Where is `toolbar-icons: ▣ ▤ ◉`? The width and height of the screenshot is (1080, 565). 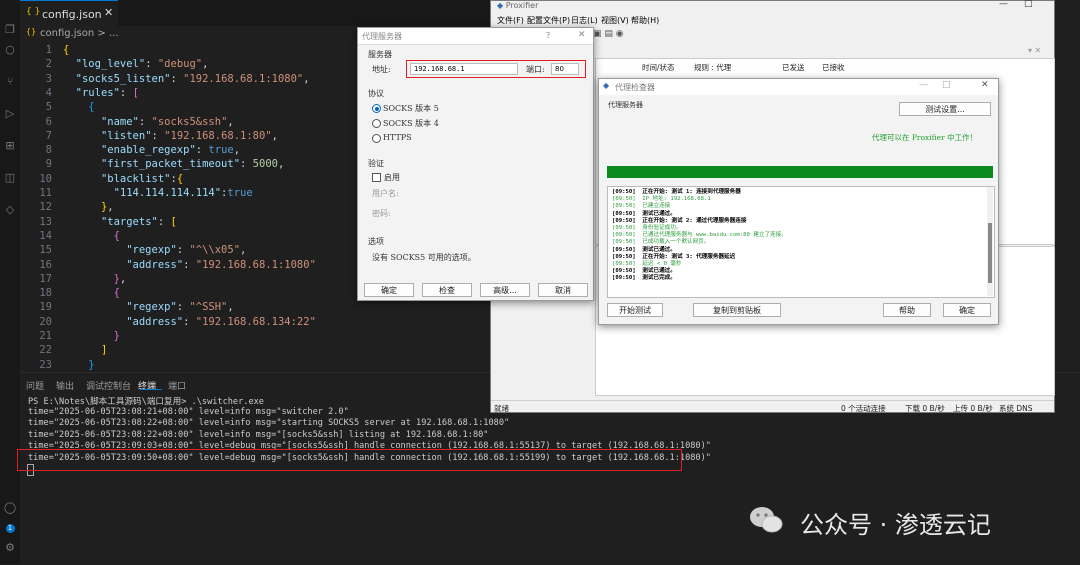 toolbar-icons: ▣ ▤ ◉ is located at coordinates (608, 34).